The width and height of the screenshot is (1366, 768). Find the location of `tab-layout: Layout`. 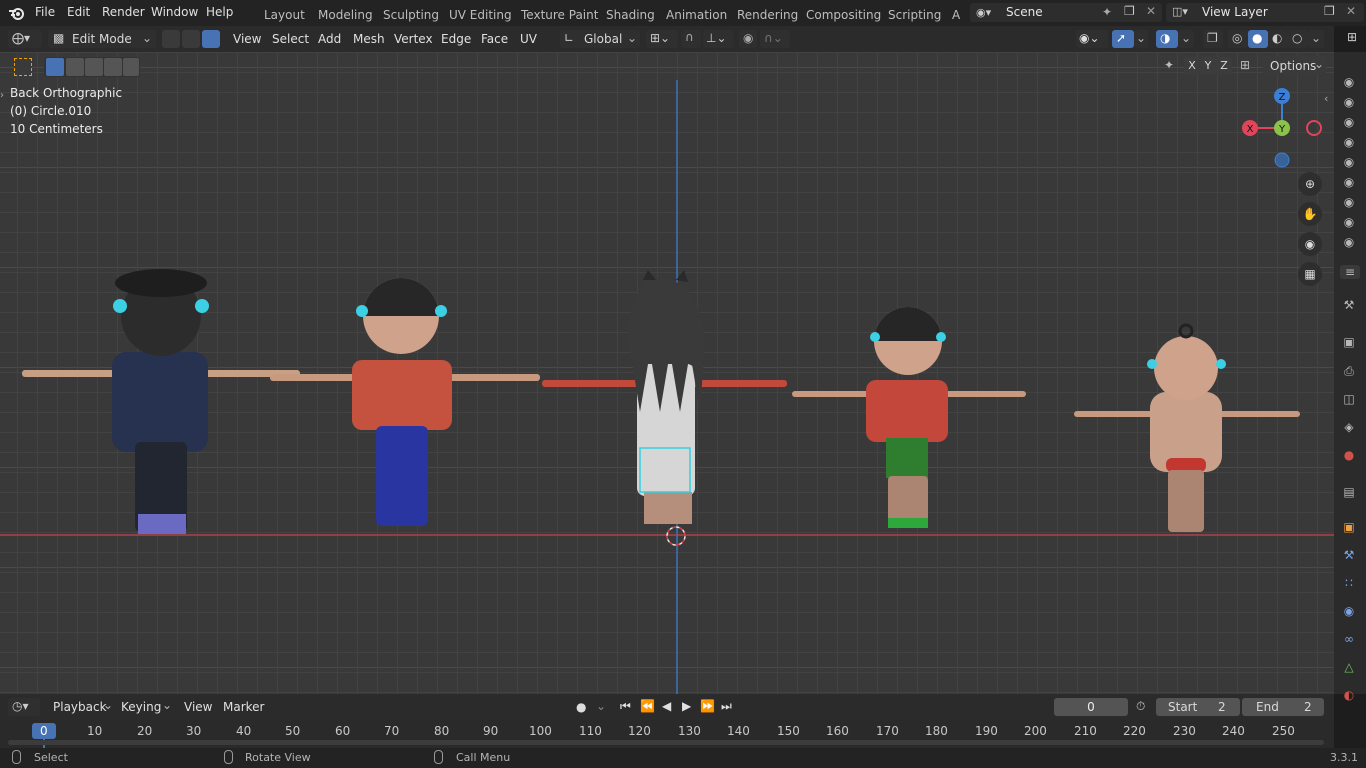

tab-layout: Layout is located at coordinates (284, 15).